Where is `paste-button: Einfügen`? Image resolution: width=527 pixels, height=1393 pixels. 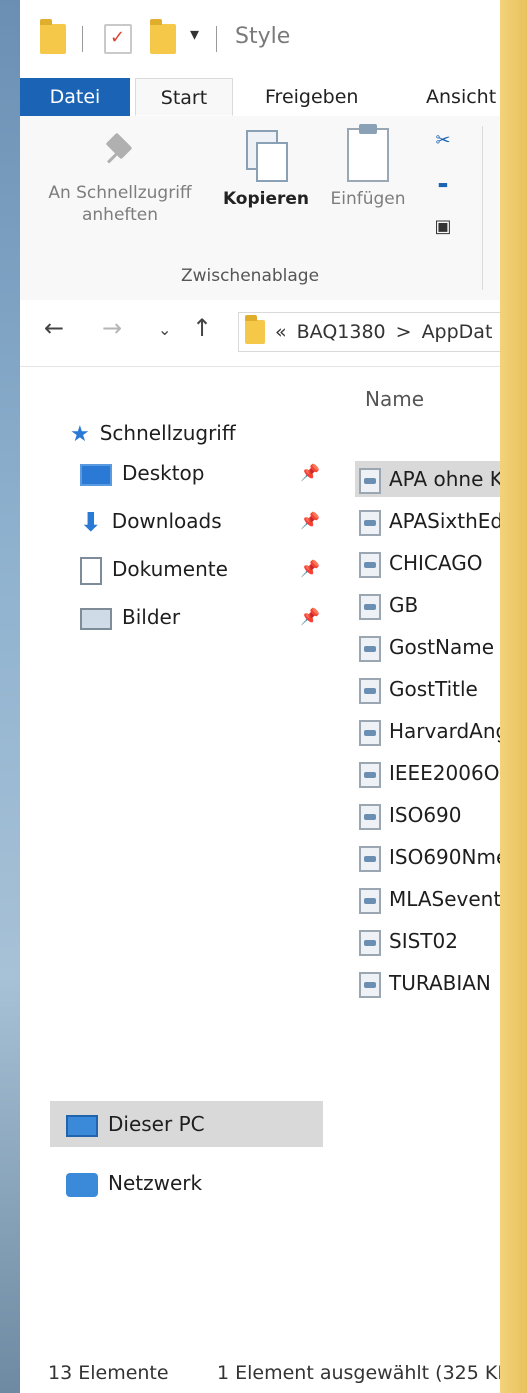
paste-button: Einfügen is located at coordinates (368, 167).